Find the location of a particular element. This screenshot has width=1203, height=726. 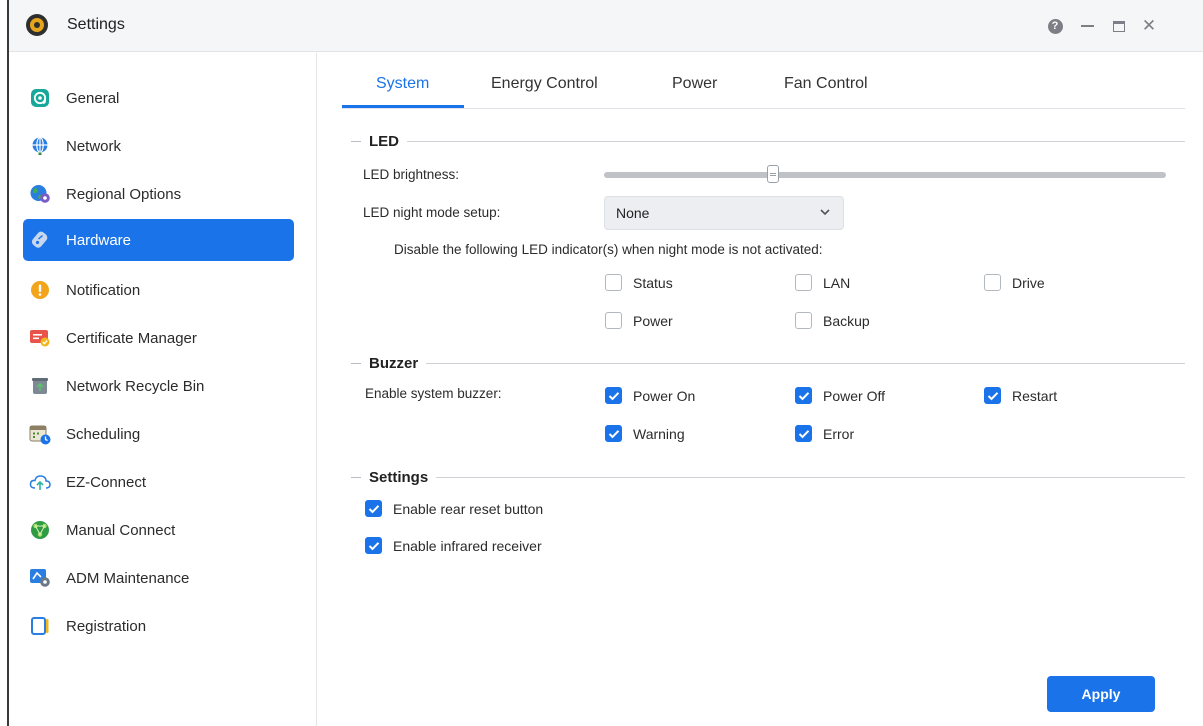

sidebar-item-label: ADM Maintenance is located at coordinates (128, 578).